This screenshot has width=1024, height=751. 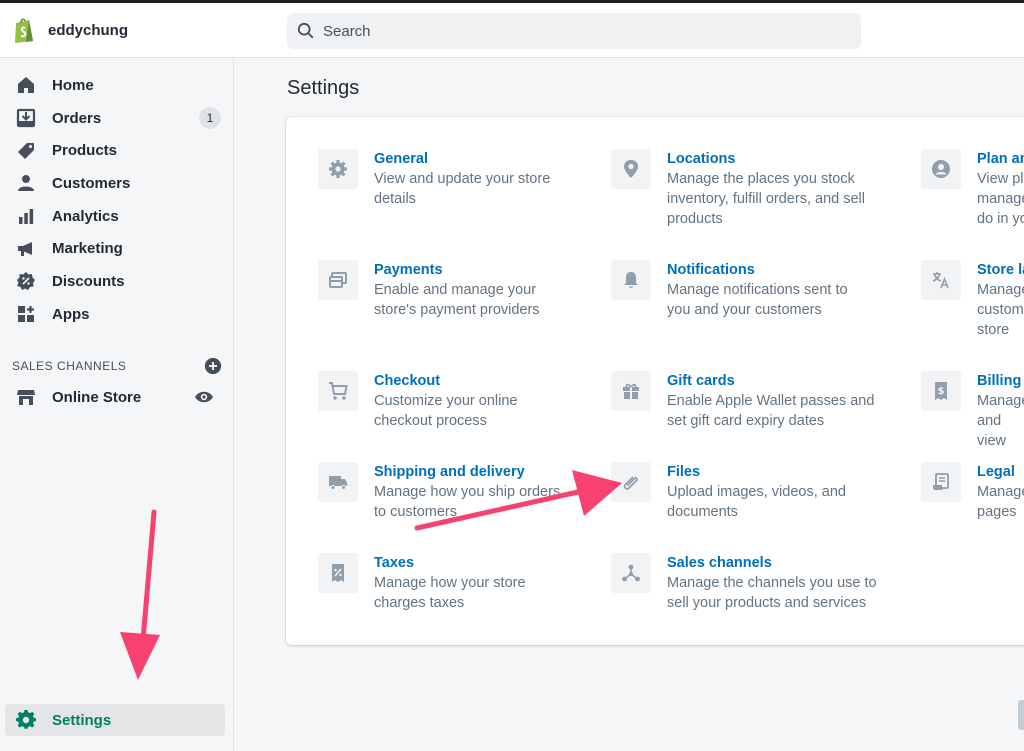 I want to click on sidebar-item-label: Apps, so click(x=71, y=314).